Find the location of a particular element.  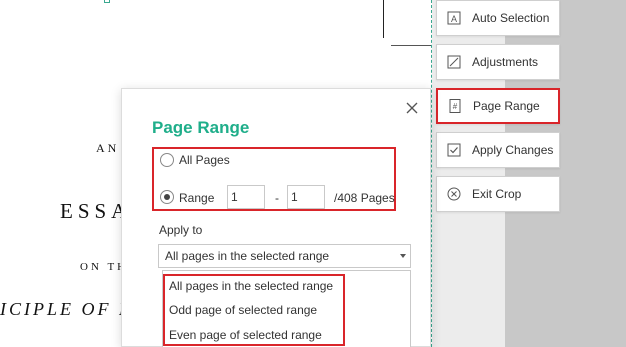

apply-changes-label: Apply Changes is located at coordinates (513, 150).